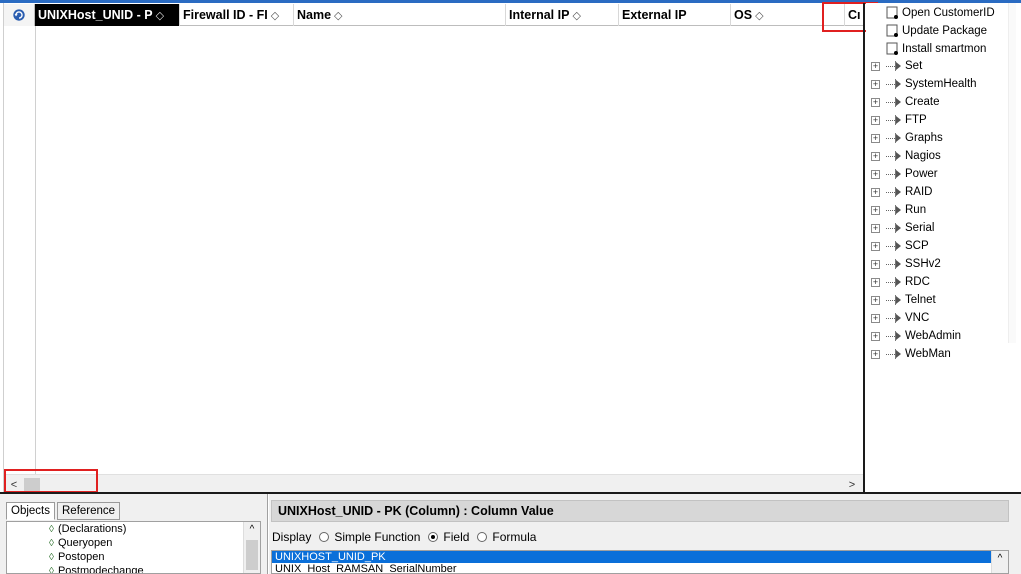 The image size is (1021, 574). I want to click on vertical-splitter, so click(864, 247).